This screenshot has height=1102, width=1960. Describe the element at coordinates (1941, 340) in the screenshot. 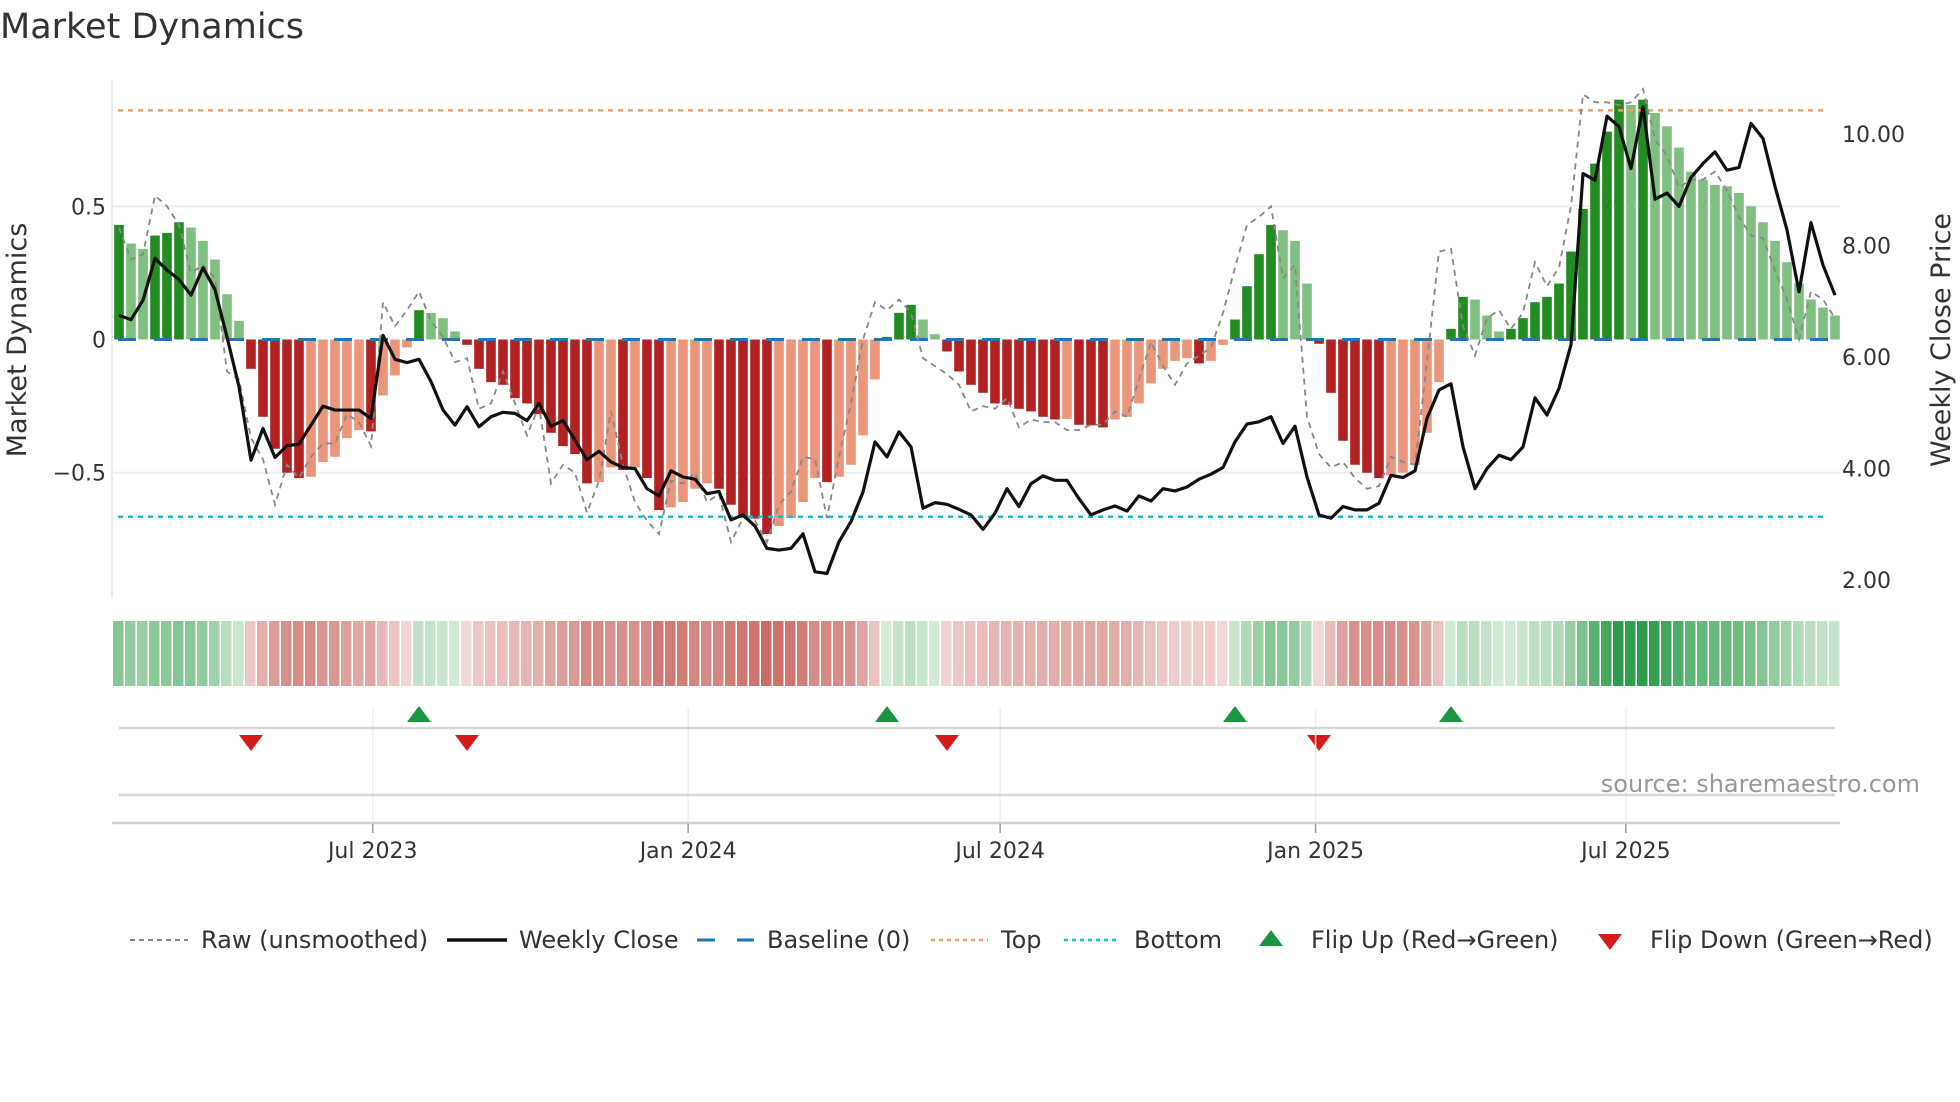

I see `y2-axis-title: Weekly Close Price` at that location.